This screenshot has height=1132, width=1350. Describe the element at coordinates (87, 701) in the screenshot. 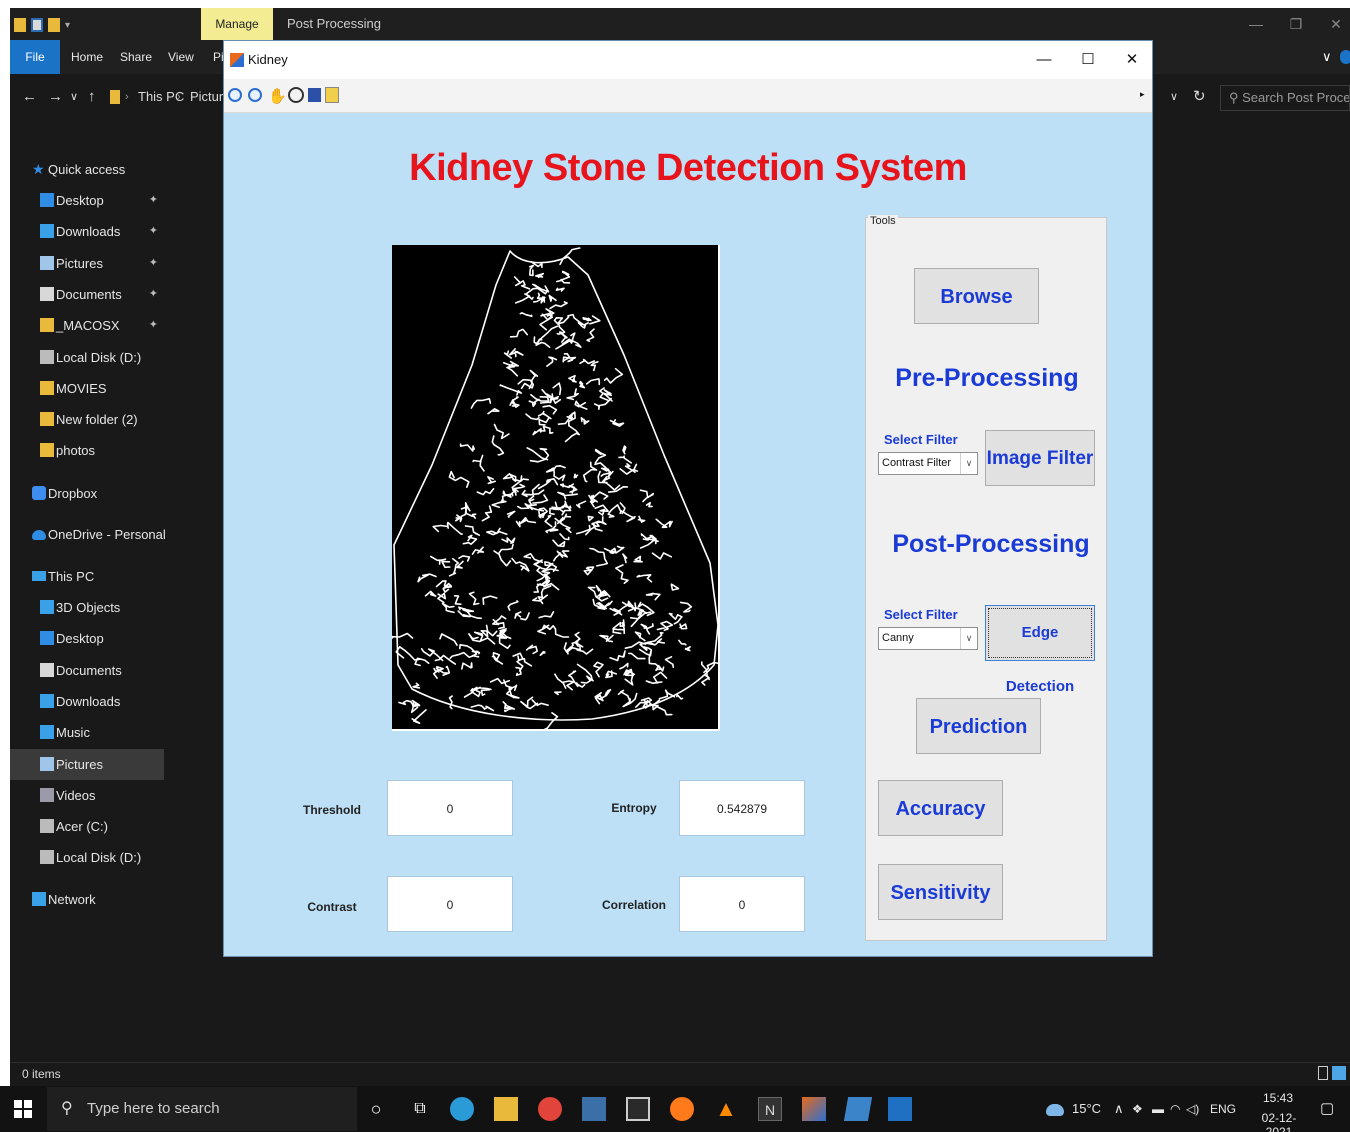

I see `nav-pc-item: Downloads` at that location.